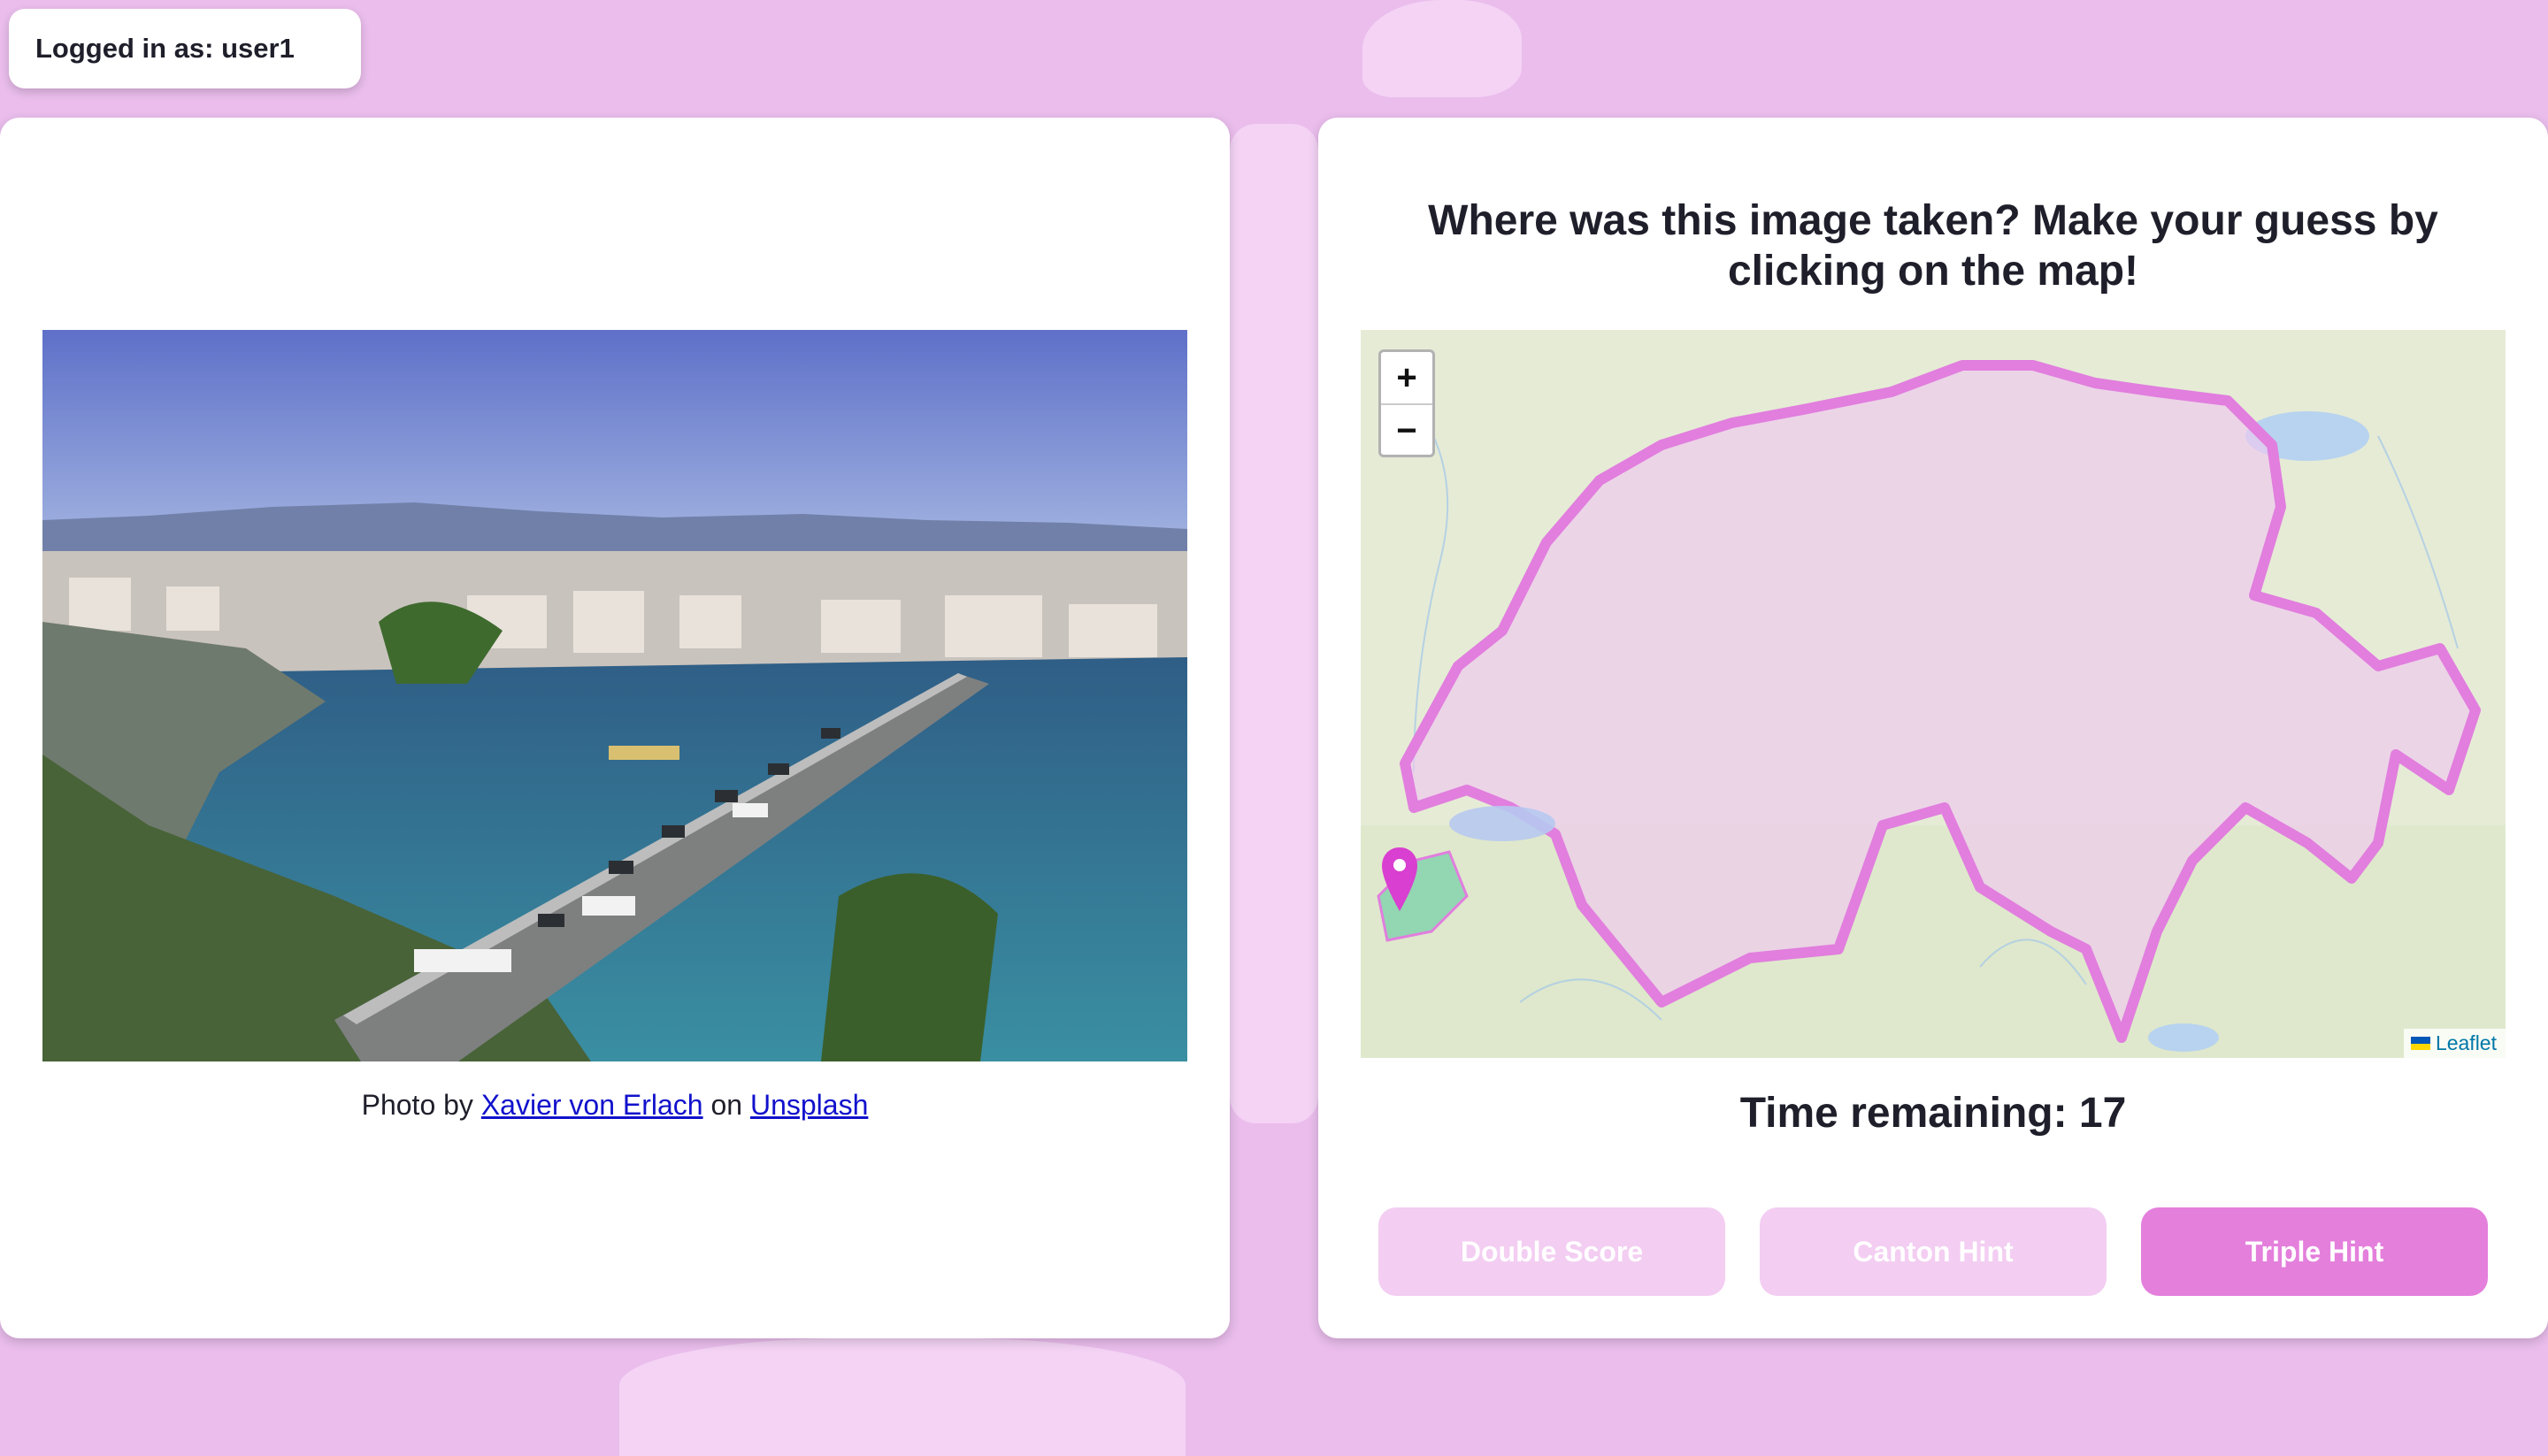  Describe the element at coordinates (1933, 1251) in the screenshot. I see `canton-hint-button: Canton Hint` at that location.